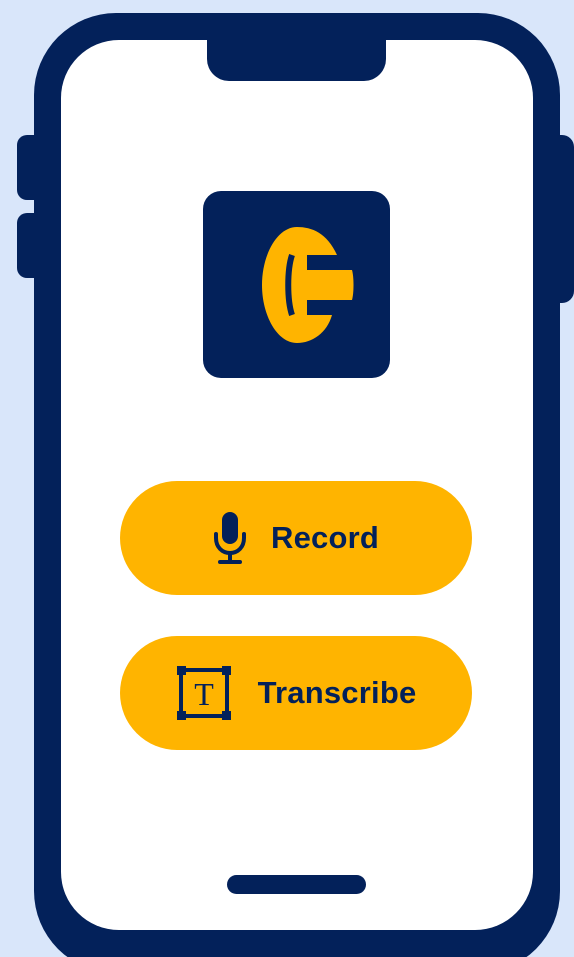 Image resolution: width=574 pixels, height=957 pixels. What do you see at coordinates (324, 537) in the screenshot?
I see `record-label: Record` at bounding box center [324, 537].